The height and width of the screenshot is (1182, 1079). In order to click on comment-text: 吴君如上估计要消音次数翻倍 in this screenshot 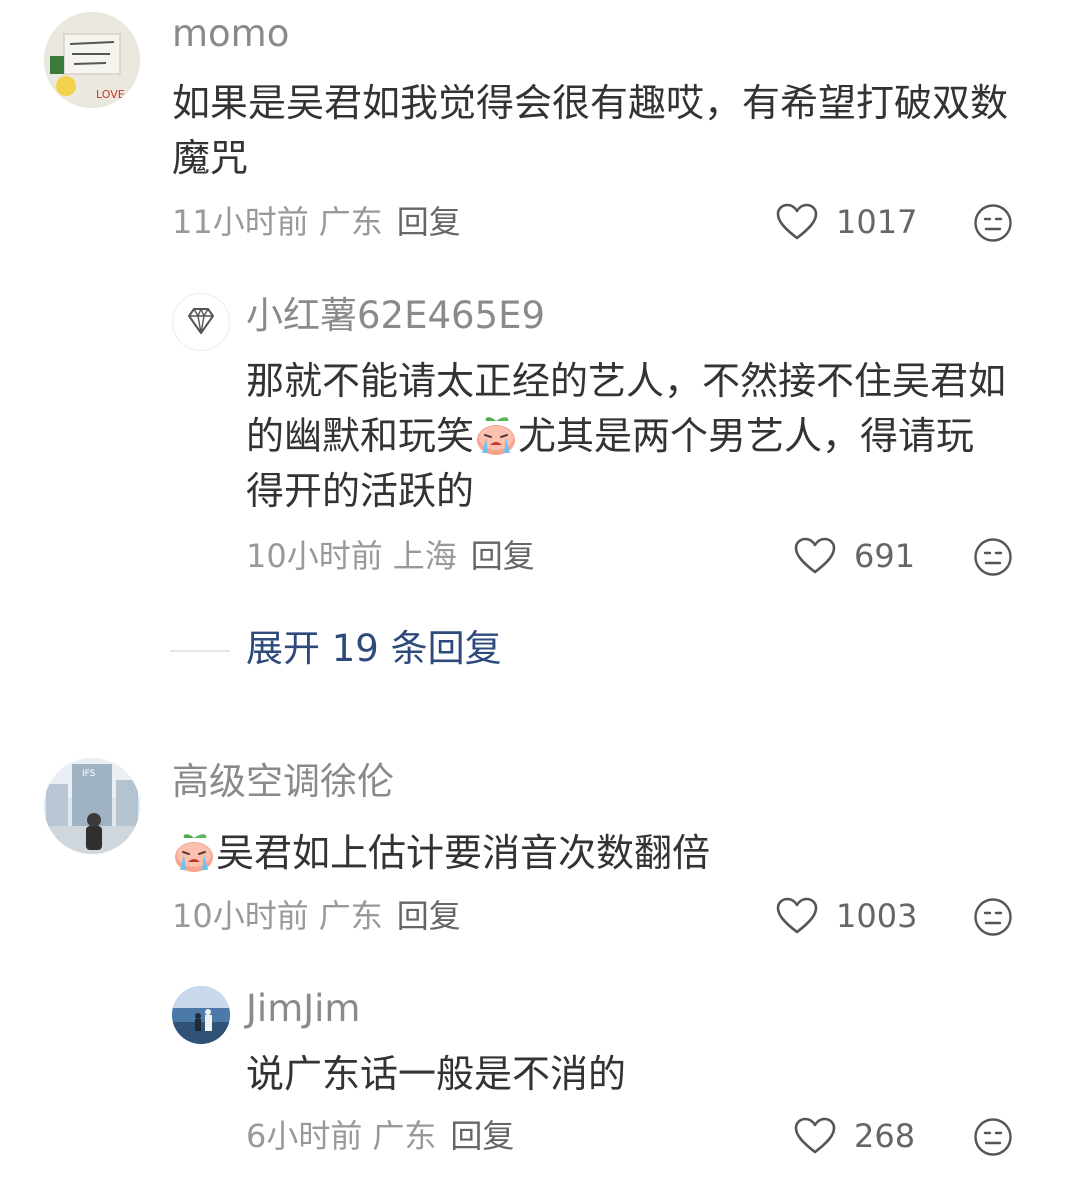, I will do `click(599, 853)`.